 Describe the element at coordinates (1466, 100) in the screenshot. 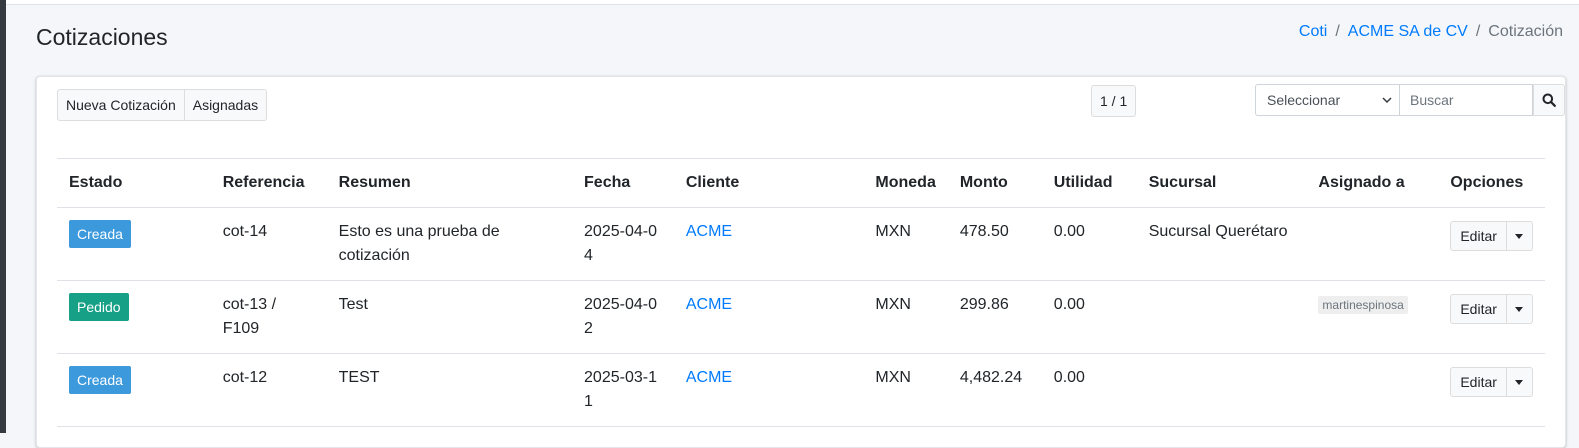

I see `search-input` at that location.